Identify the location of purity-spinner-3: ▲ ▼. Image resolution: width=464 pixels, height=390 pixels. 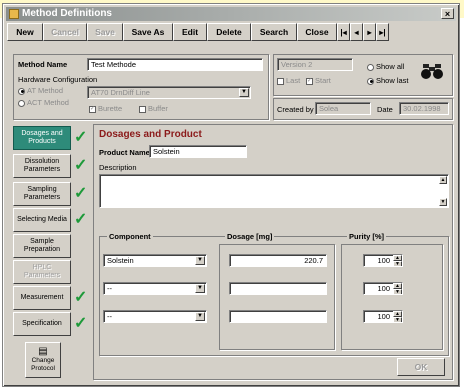
(397, 316).